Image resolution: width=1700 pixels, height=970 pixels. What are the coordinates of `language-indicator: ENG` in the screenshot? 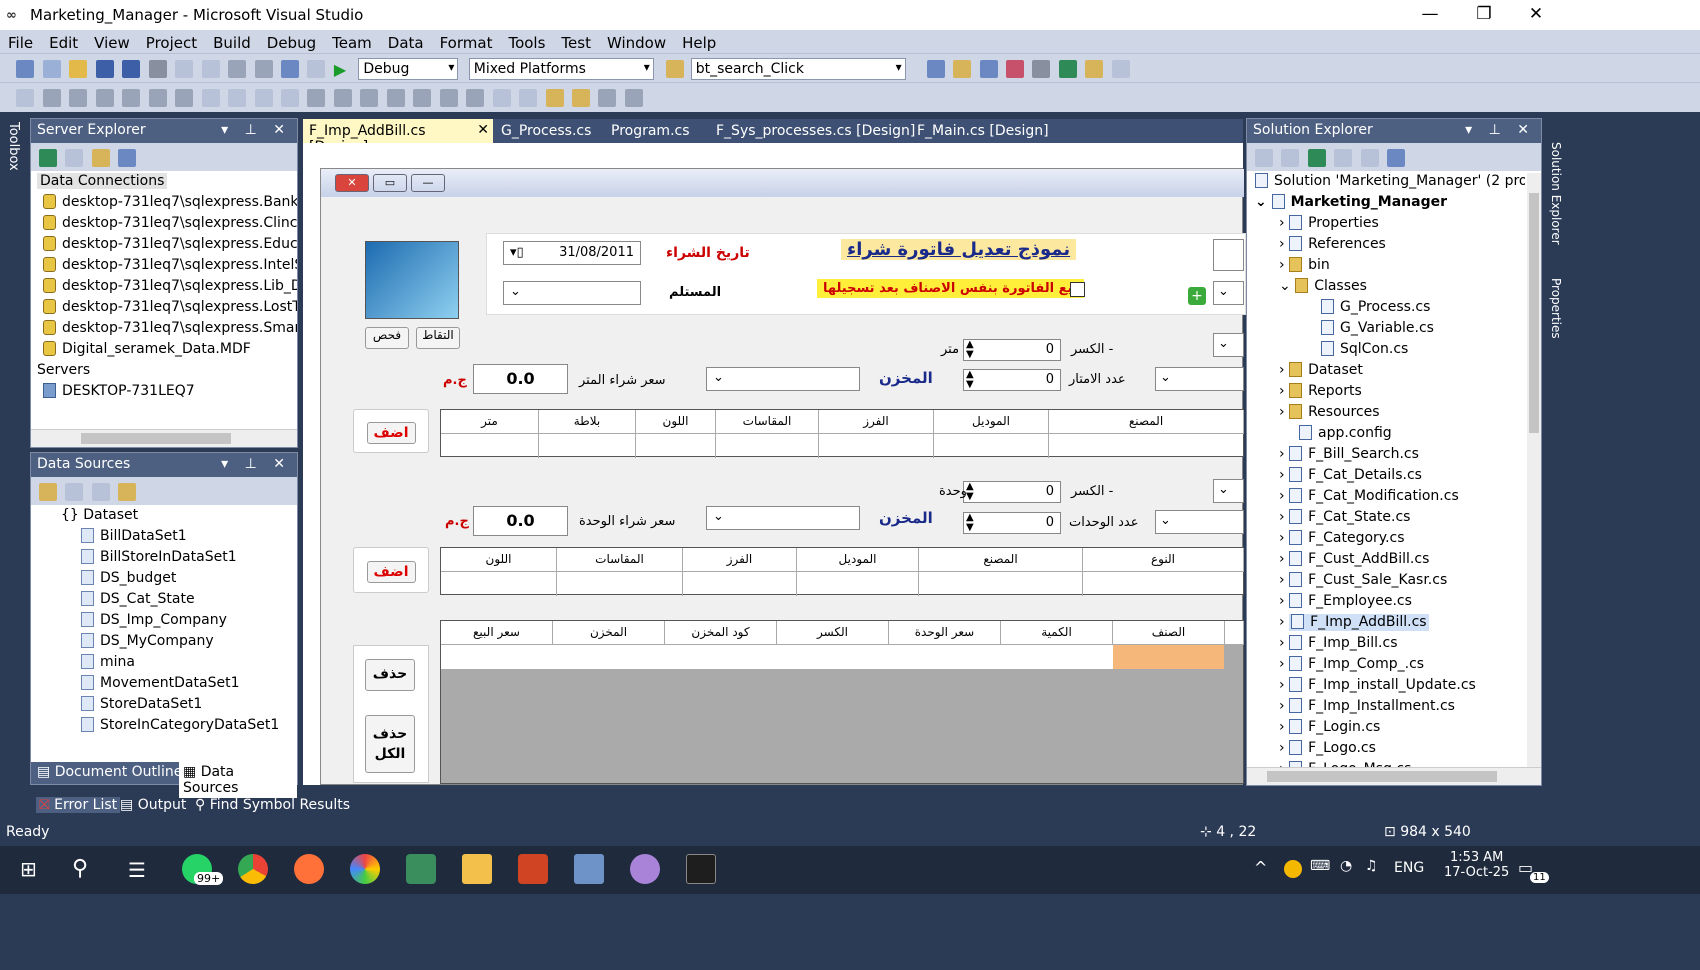 It's located at (1409, 868).